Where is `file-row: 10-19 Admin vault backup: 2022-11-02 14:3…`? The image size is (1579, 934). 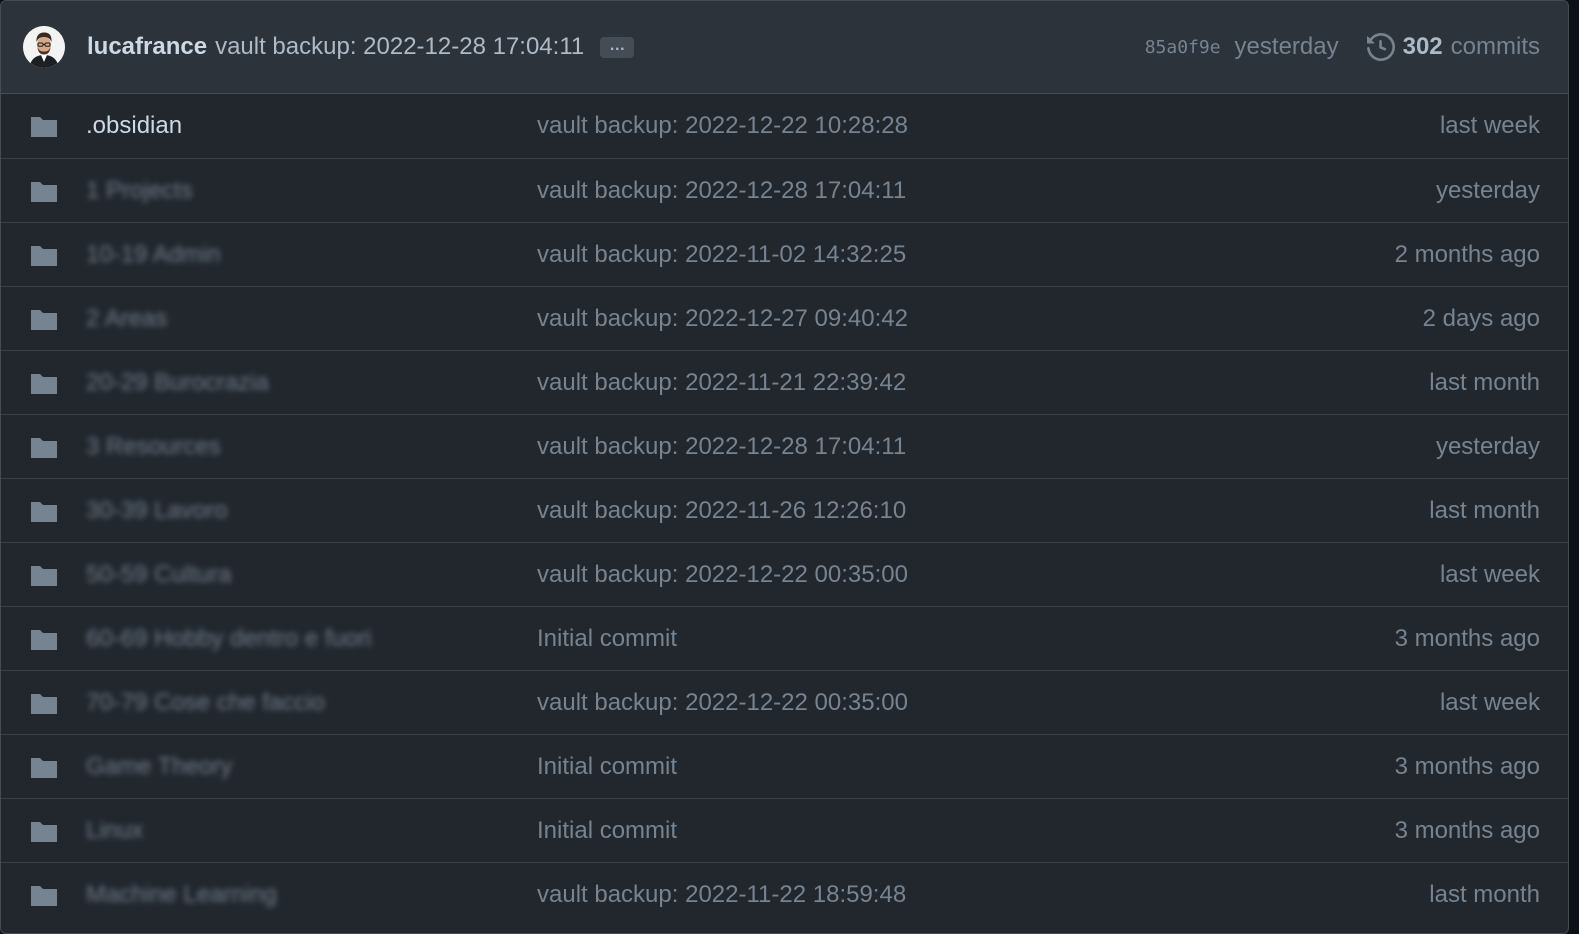 file-row: 10-19 Admin vault backup: 2022-11-02 14:3… is located at coordinates (784, 254).